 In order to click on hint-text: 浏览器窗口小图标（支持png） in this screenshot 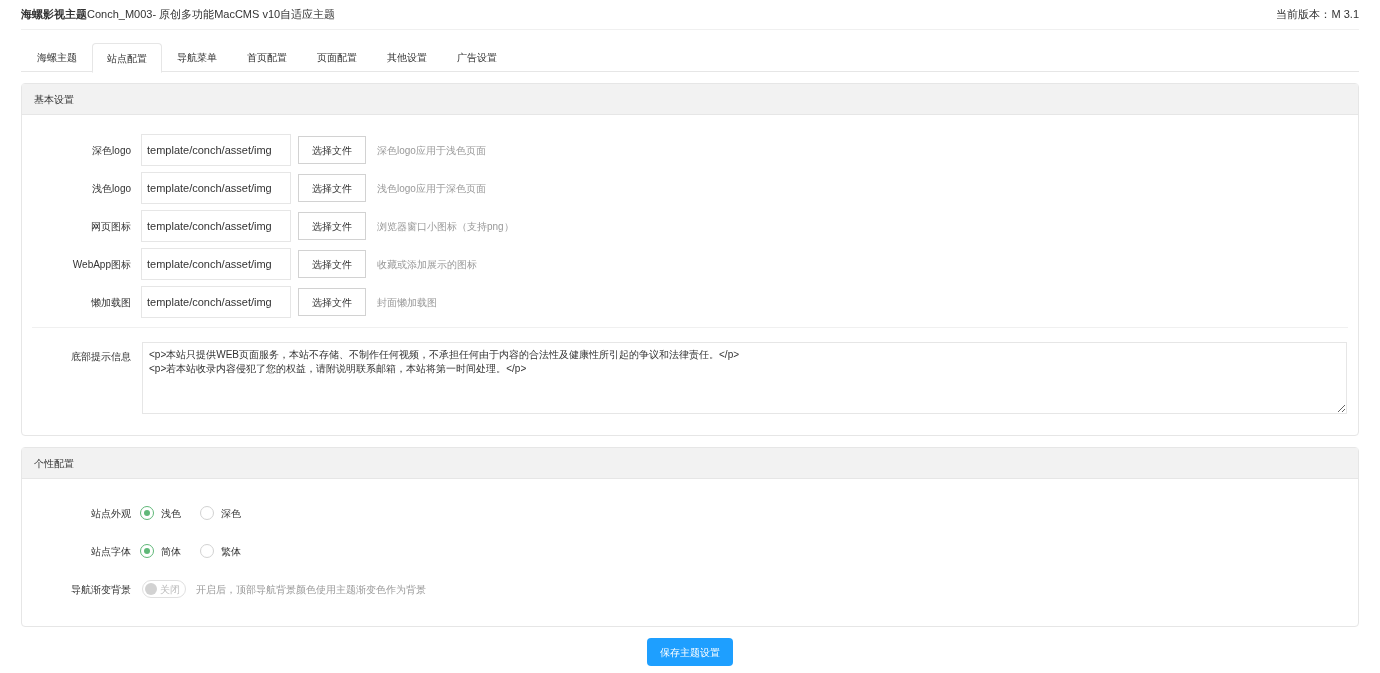, I will do `click(445, 226)`.